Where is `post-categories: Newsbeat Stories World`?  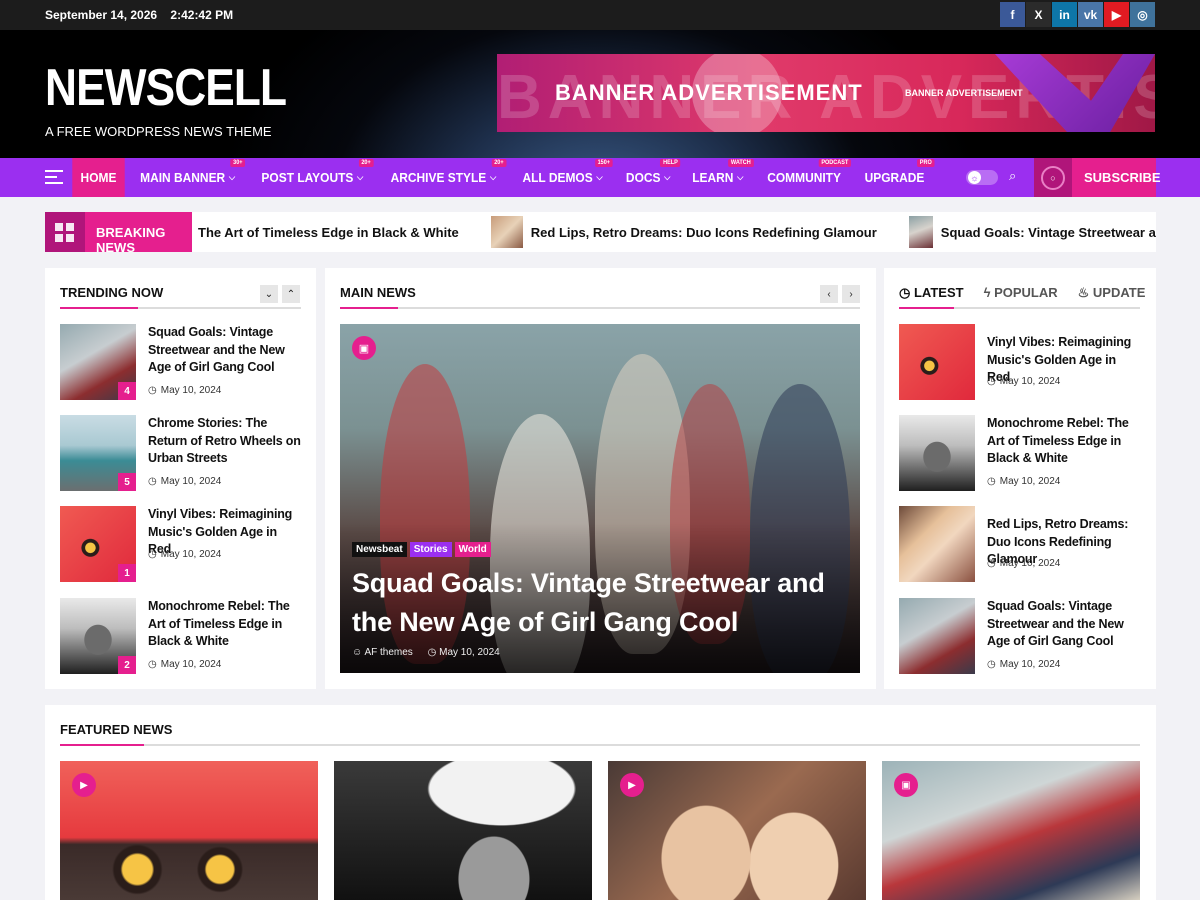
post-categories: Newsbeat Stories World is located at coordinates (421, 549).